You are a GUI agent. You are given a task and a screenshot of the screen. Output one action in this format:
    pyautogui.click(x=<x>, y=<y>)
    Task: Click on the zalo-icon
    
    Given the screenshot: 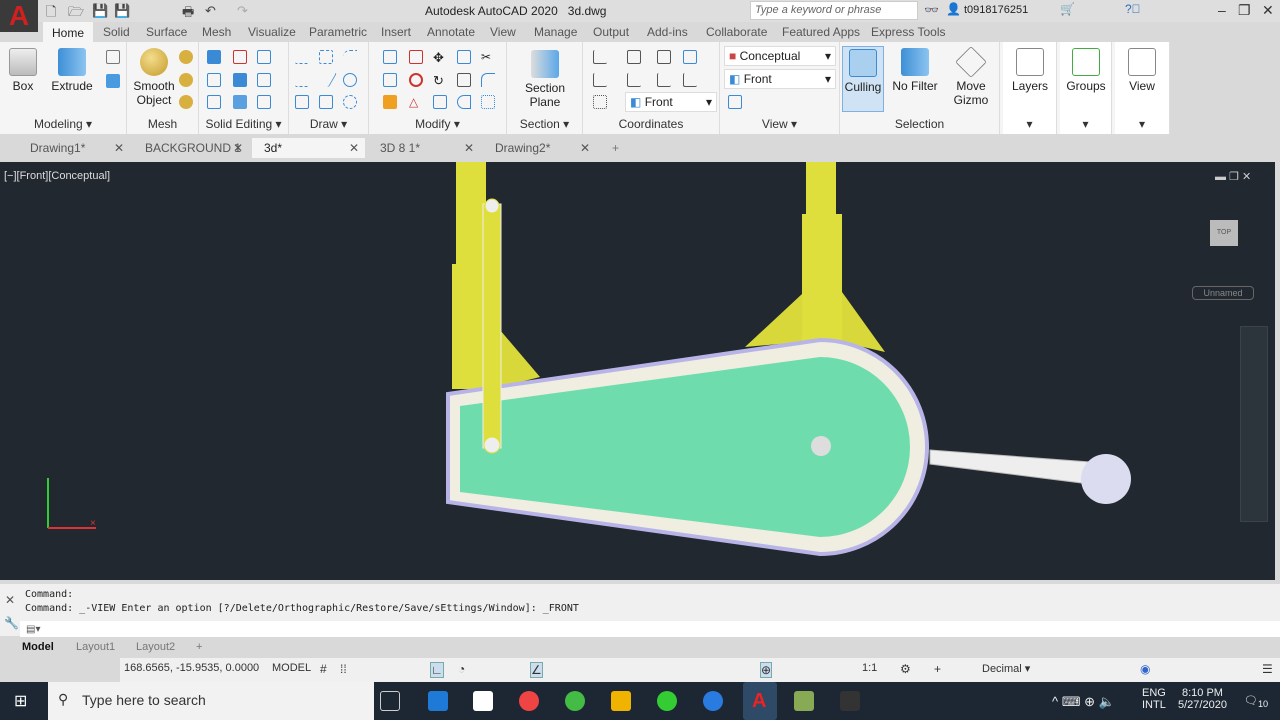 What is the action you would take?
    pyautogui.click(x=713, y=701)
    